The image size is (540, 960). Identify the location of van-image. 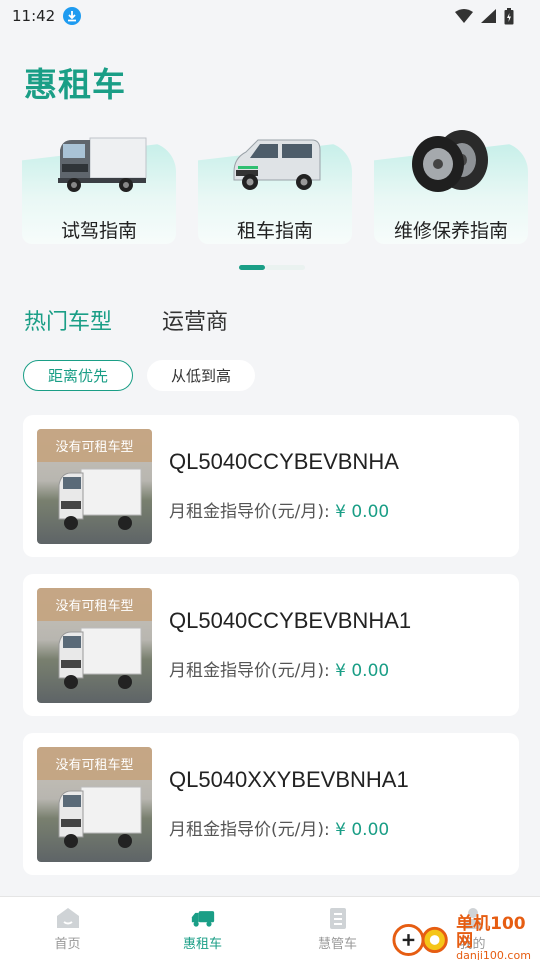
(277, 164).